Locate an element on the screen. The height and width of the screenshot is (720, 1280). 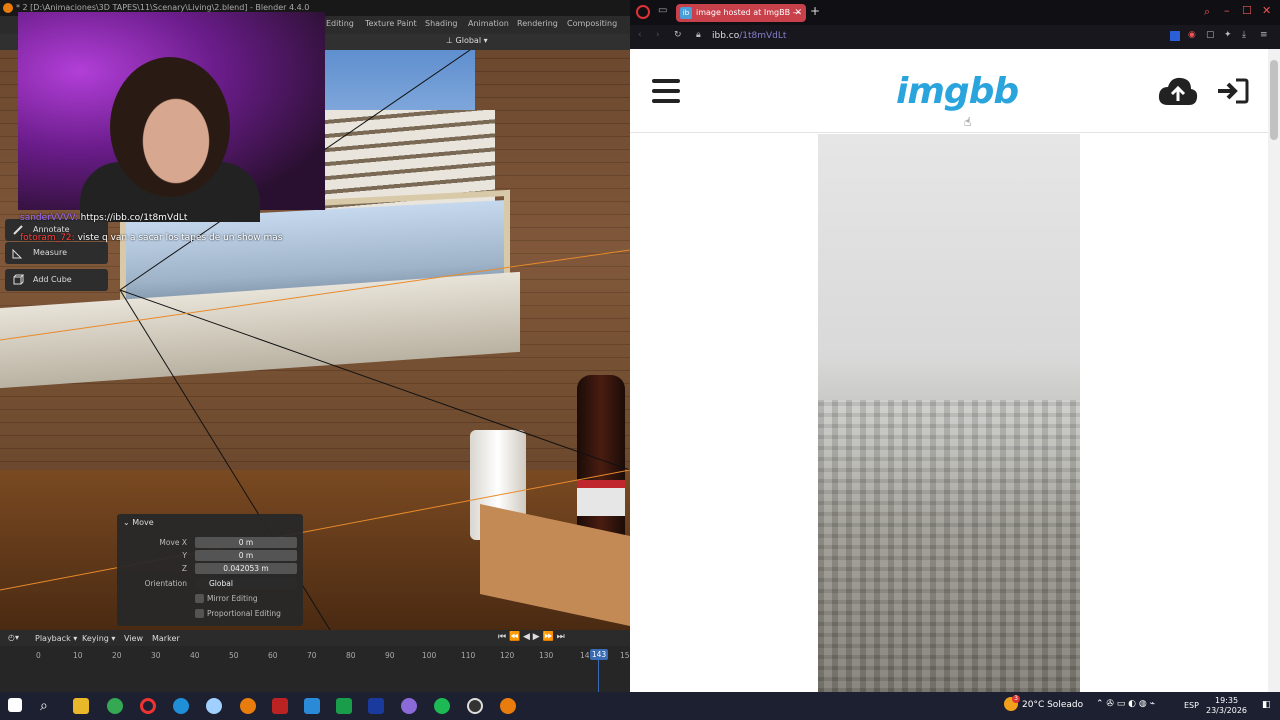
frame-tick: 130 is located at coordinates (546, 655).